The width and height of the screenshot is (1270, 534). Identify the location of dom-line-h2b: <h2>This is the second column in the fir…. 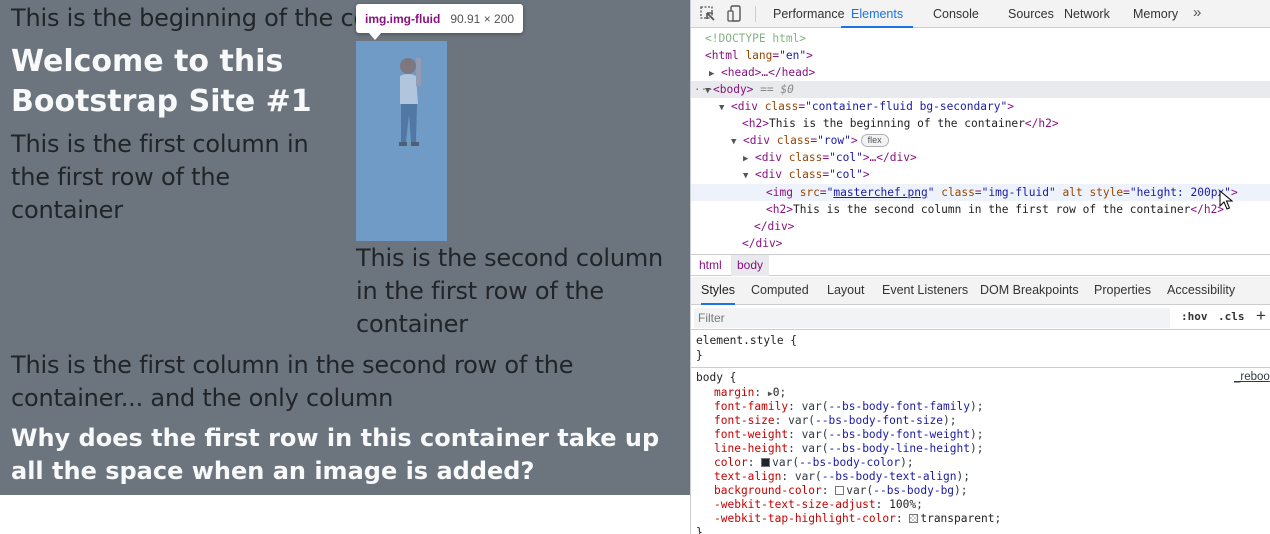
(980, 209).